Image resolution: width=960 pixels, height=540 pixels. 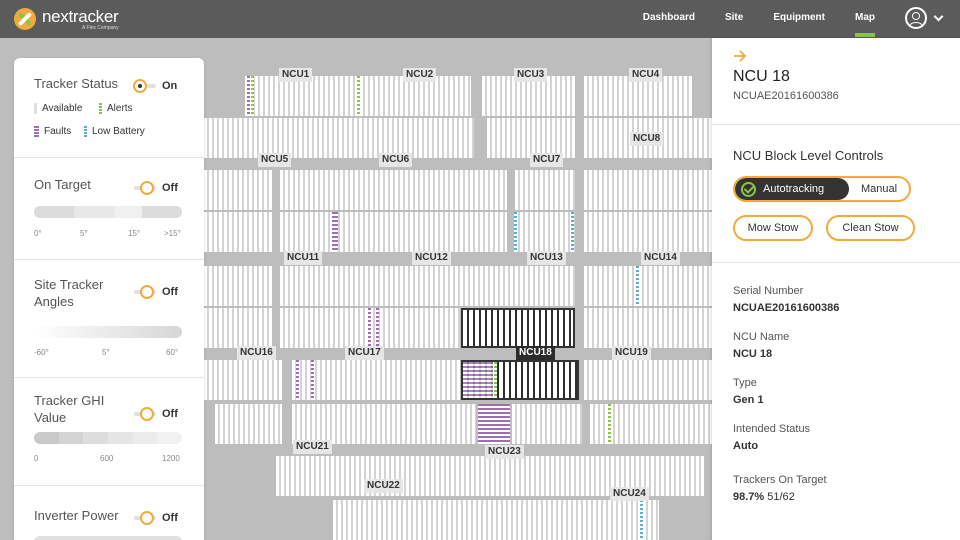 What do you see at coordinates (108, 438) in the screenshot?
I see `ghi-gradient-bar` at bounding box center [108, 438].